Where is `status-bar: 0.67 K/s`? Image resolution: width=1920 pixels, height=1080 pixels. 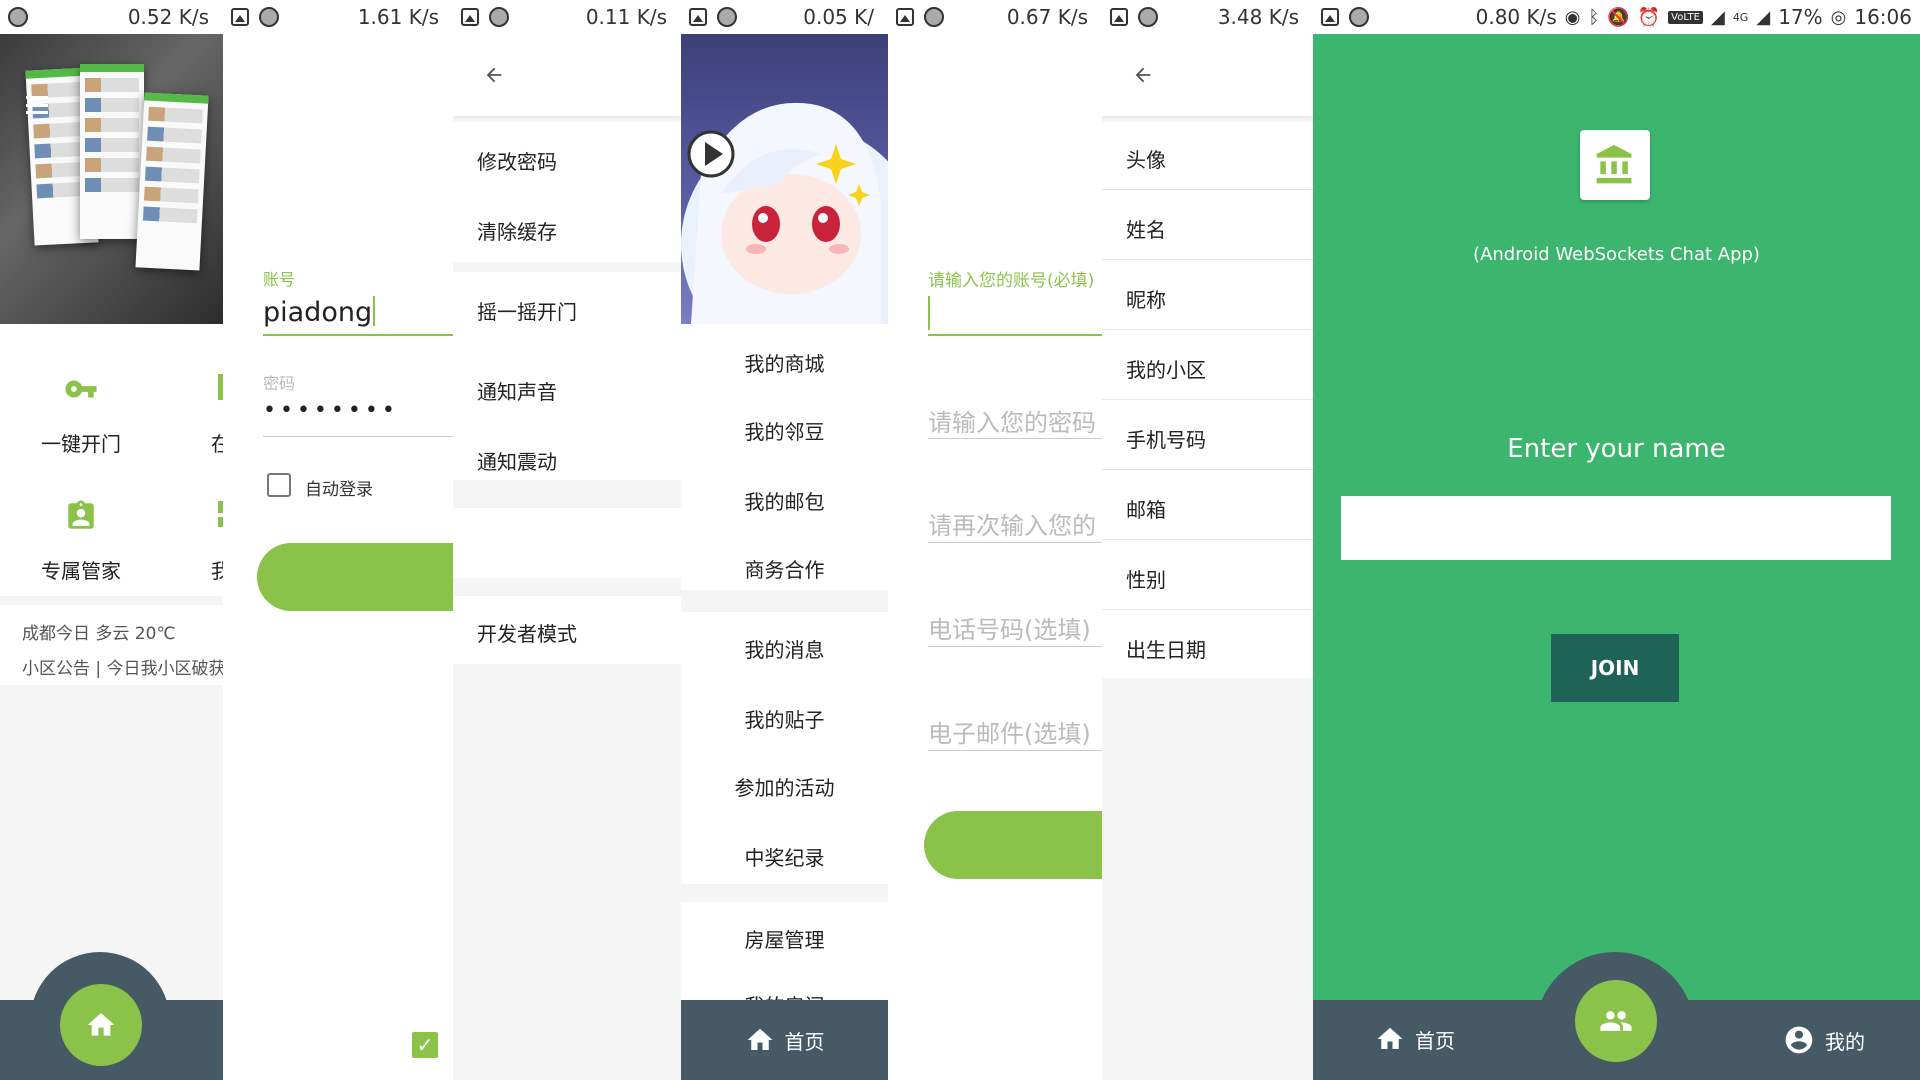
status-bar: 0.67 K/s is located at coordinates (995, 17).